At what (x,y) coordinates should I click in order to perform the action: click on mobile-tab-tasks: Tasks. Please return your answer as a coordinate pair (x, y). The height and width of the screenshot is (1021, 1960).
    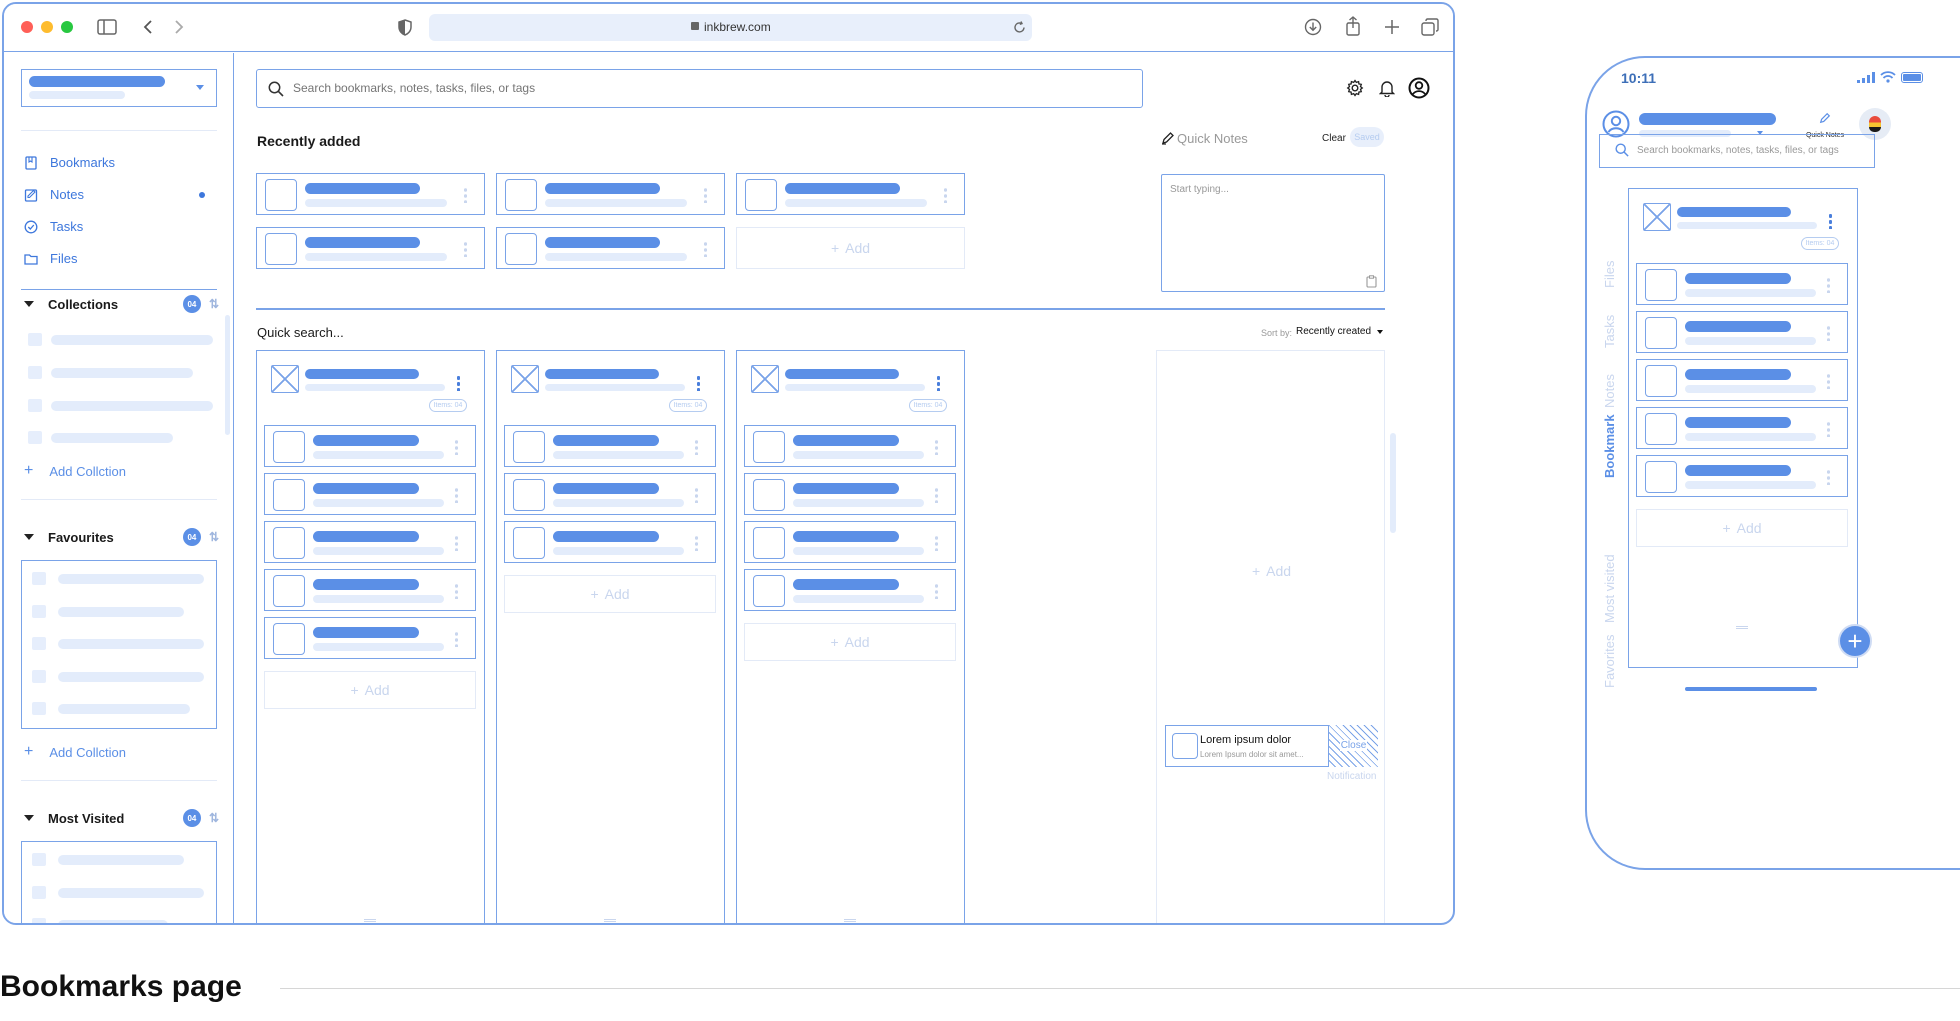
    Looking at the image, I should click on (1609, 331).